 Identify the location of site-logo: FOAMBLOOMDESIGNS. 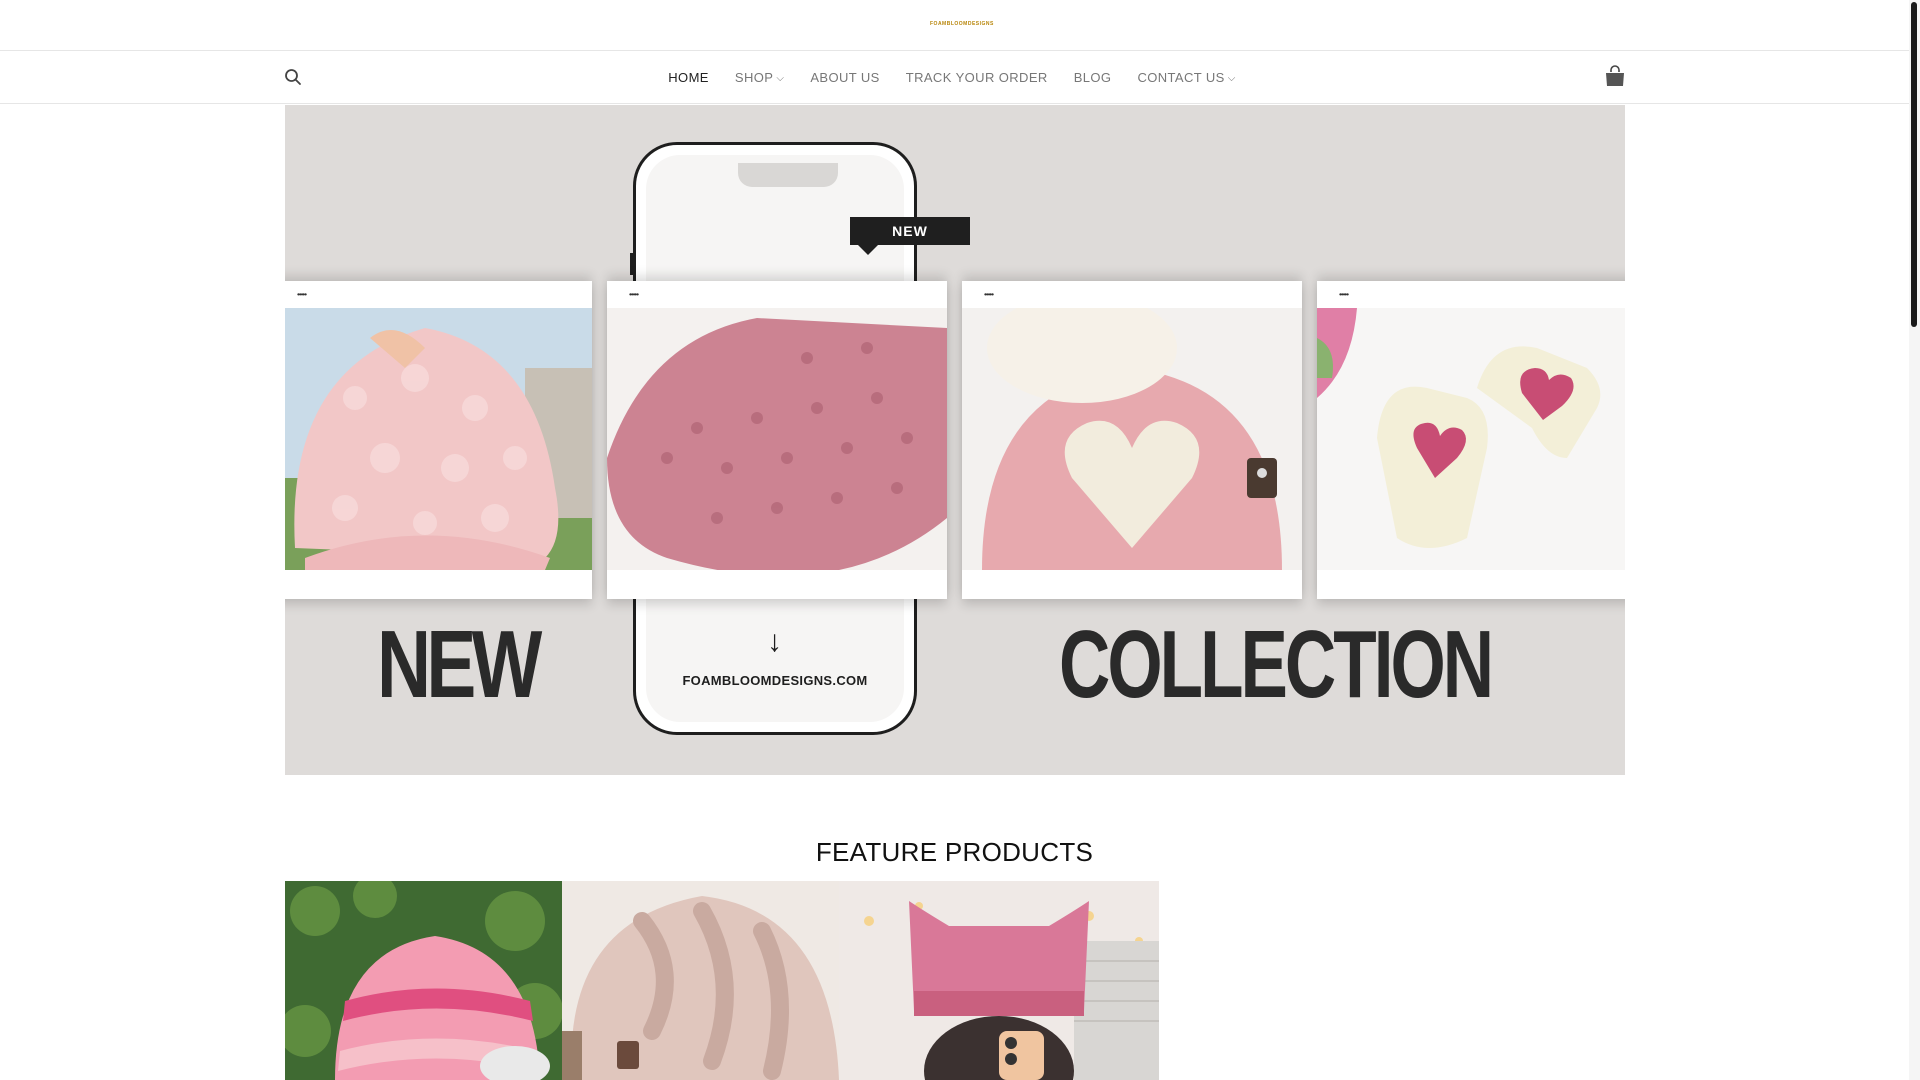
(962, 24).